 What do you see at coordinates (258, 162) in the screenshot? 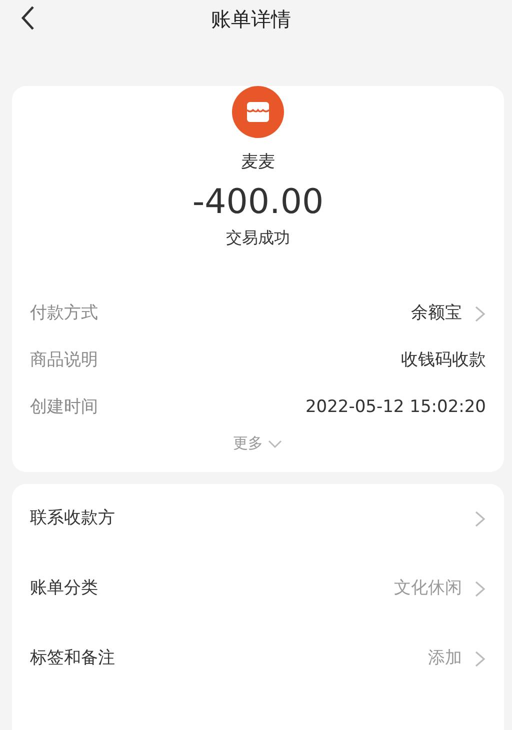
I see `payee-name: 麦麦` at bounding box center [258, 162].